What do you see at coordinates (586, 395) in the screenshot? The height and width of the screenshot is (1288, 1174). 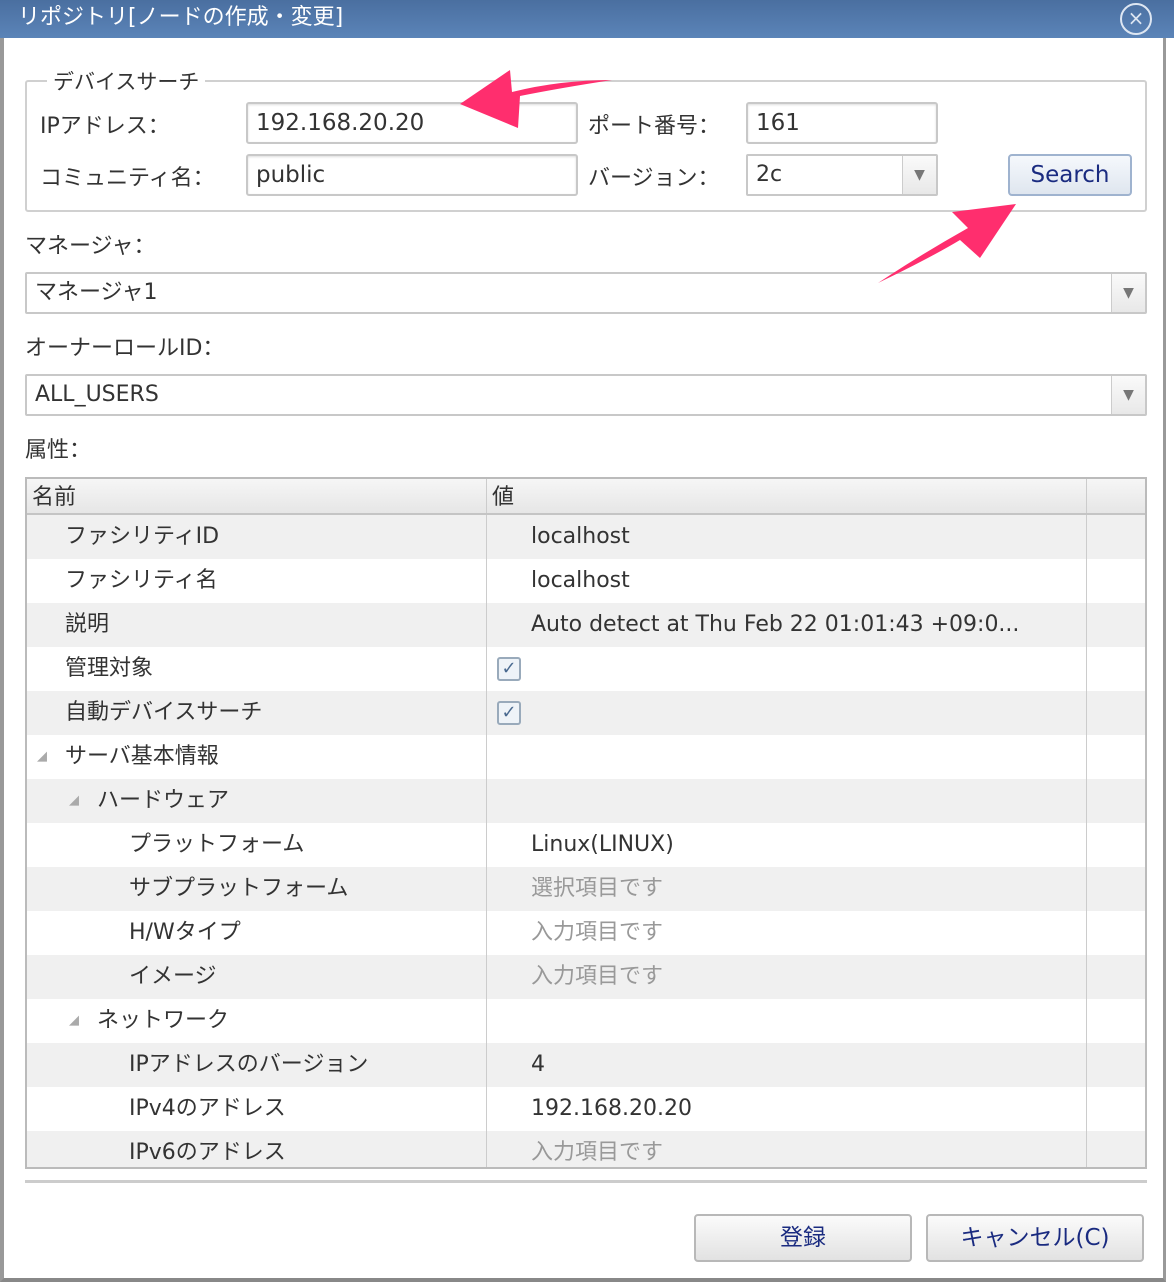 I see `owner-role-select: ALL_USERS ▼` at bounding box center [586, 395].